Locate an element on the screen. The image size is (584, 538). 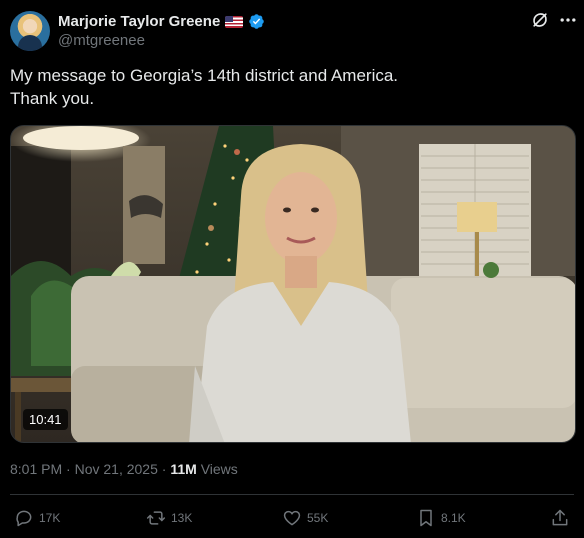
views-count: 11M is located at coordinates (183, 469).